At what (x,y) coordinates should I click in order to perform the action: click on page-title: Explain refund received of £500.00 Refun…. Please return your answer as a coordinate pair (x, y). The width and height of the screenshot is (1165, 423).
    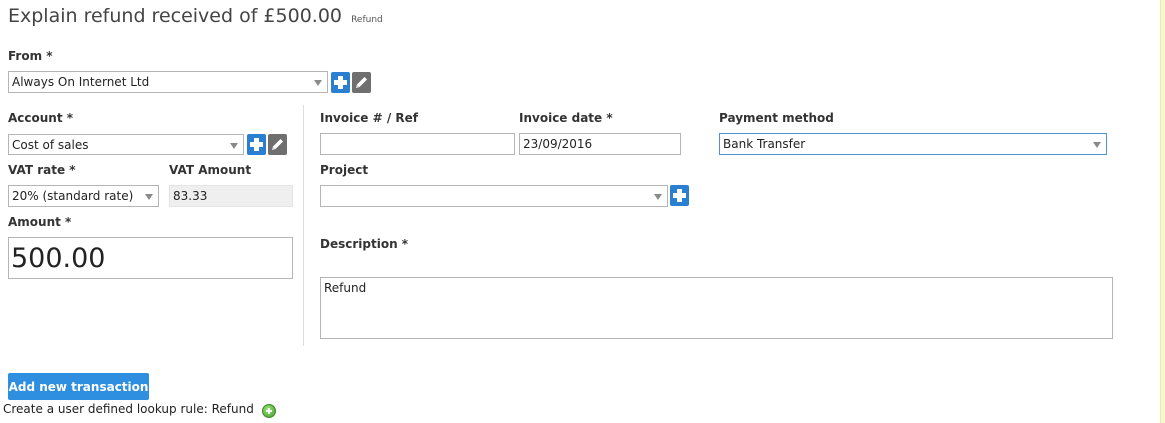
    Looking at the image, I should click on (195, 16).